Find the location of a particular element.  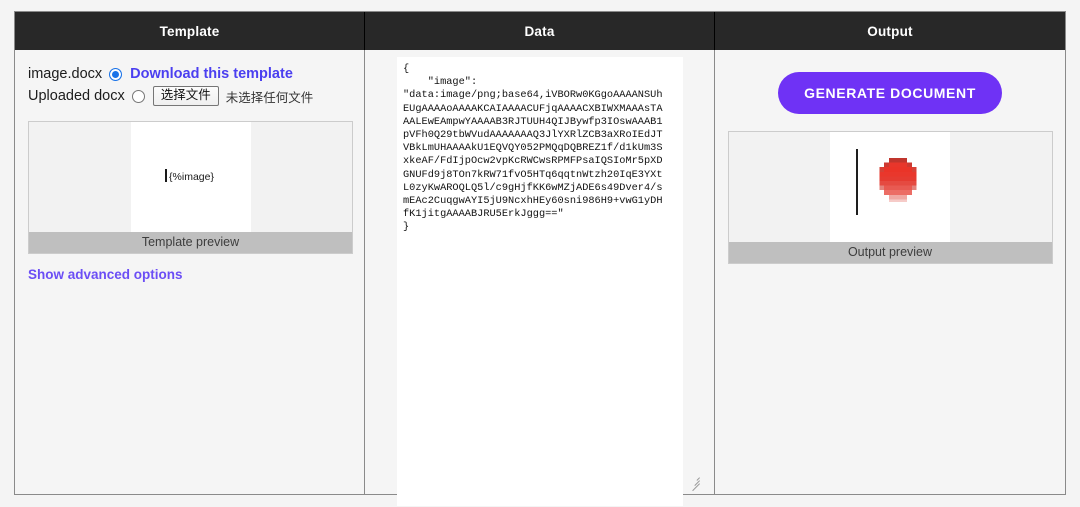

file-selection-status: 未选择任何文件 is located at coordinates (269, 97).